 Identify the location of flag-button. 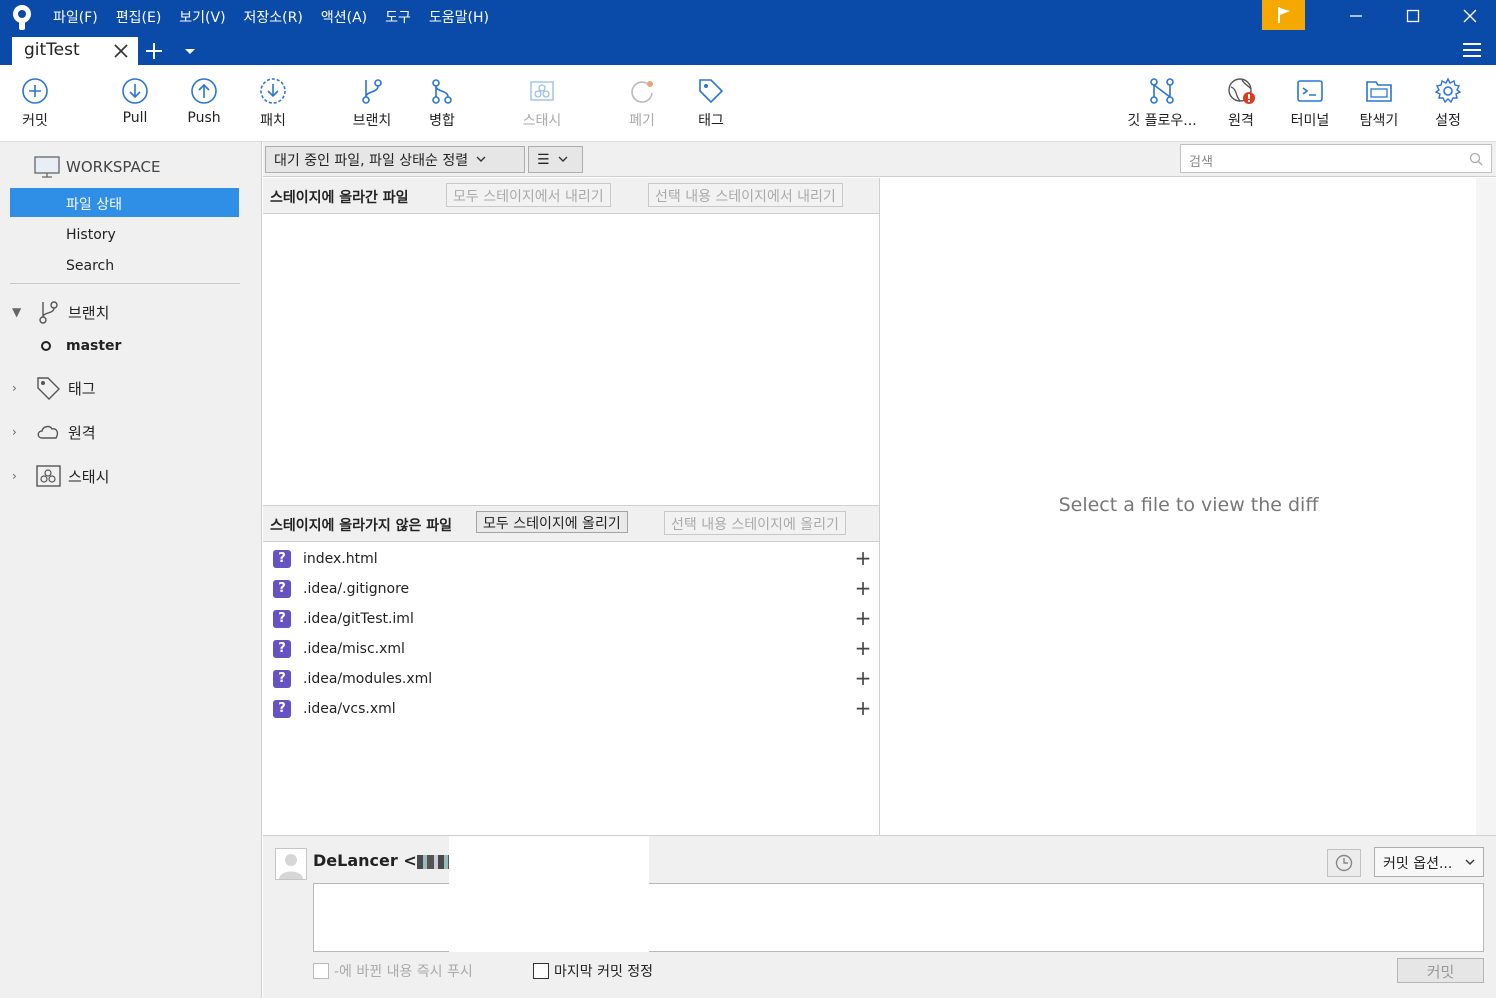
(1283, 15).